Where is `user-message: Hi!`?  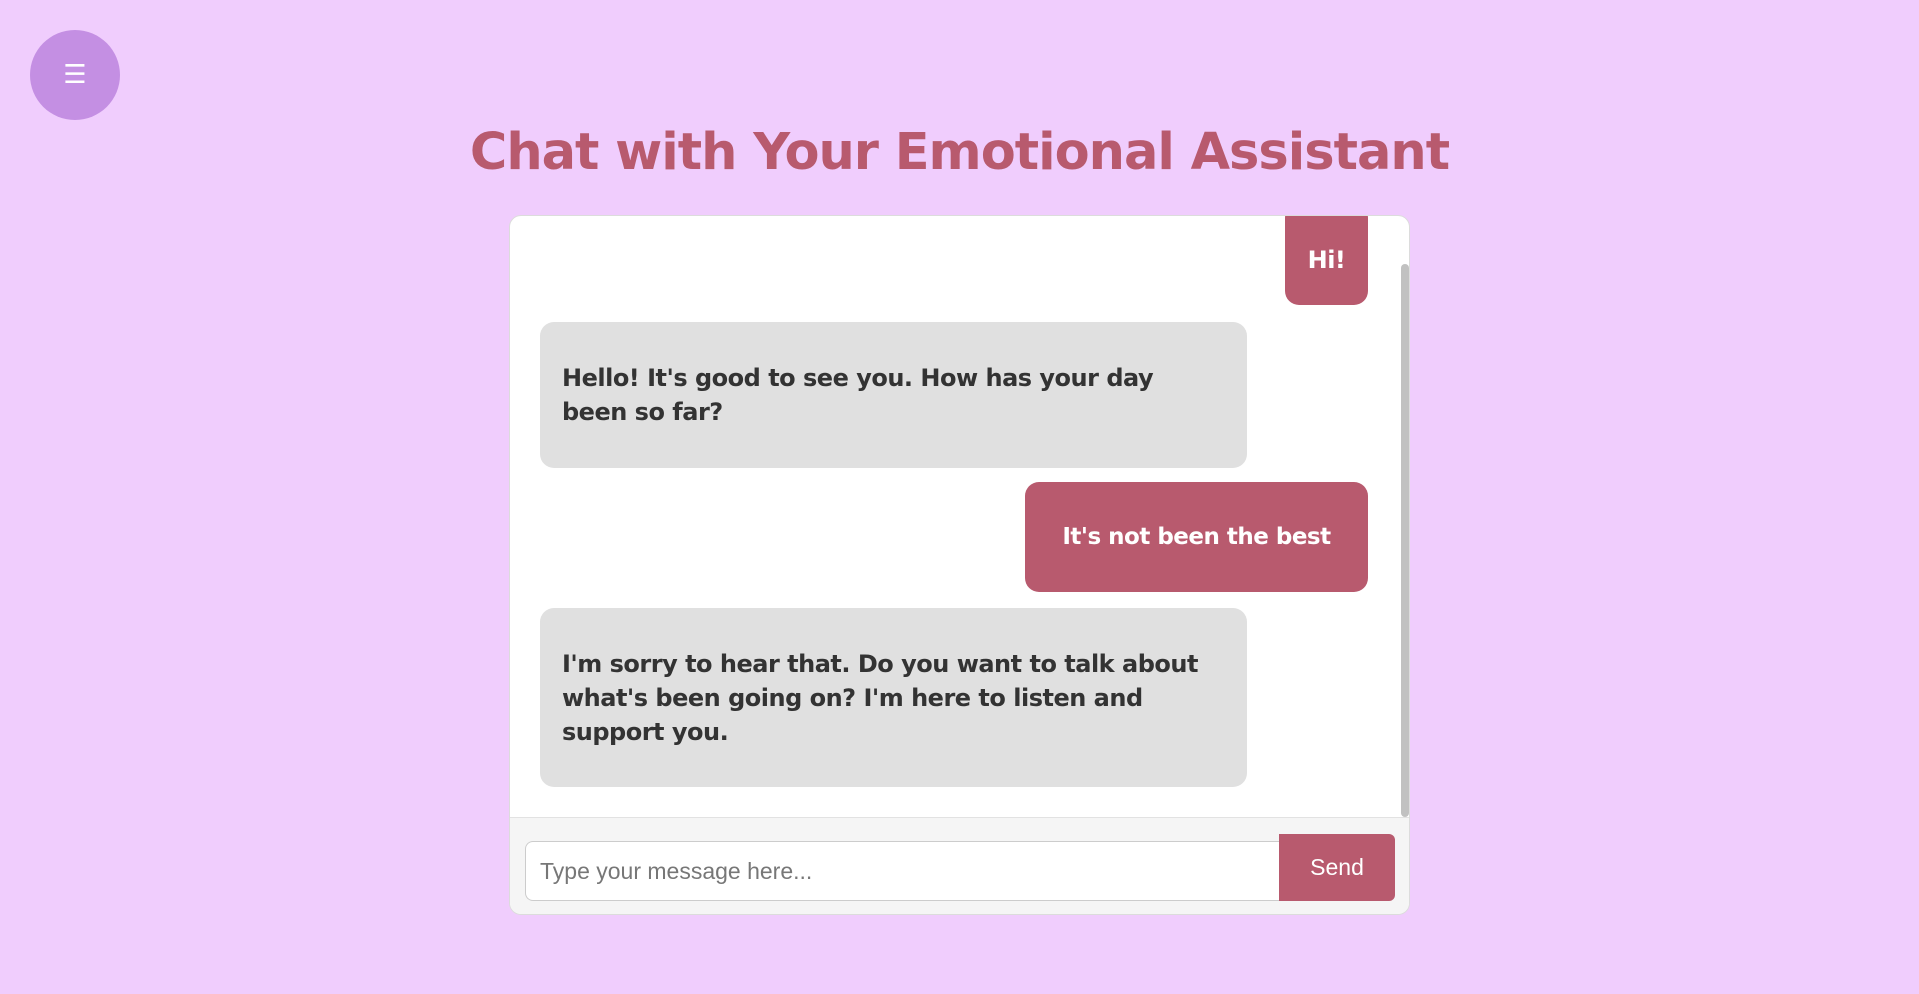 user-message: Hi! is located at coordinates (1326, 260).